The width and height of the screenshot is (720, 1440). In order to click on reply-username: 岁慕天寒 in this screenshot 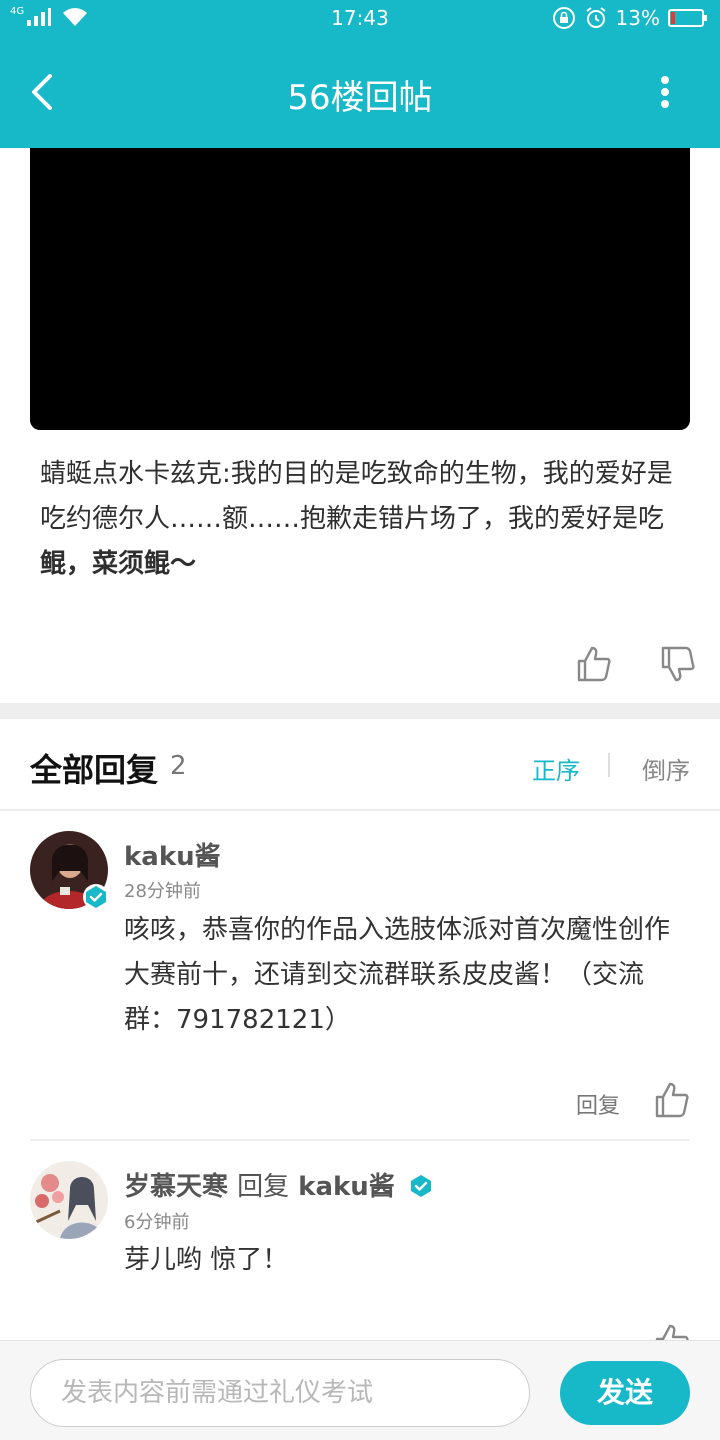, I will do `click(176, 1187)`.